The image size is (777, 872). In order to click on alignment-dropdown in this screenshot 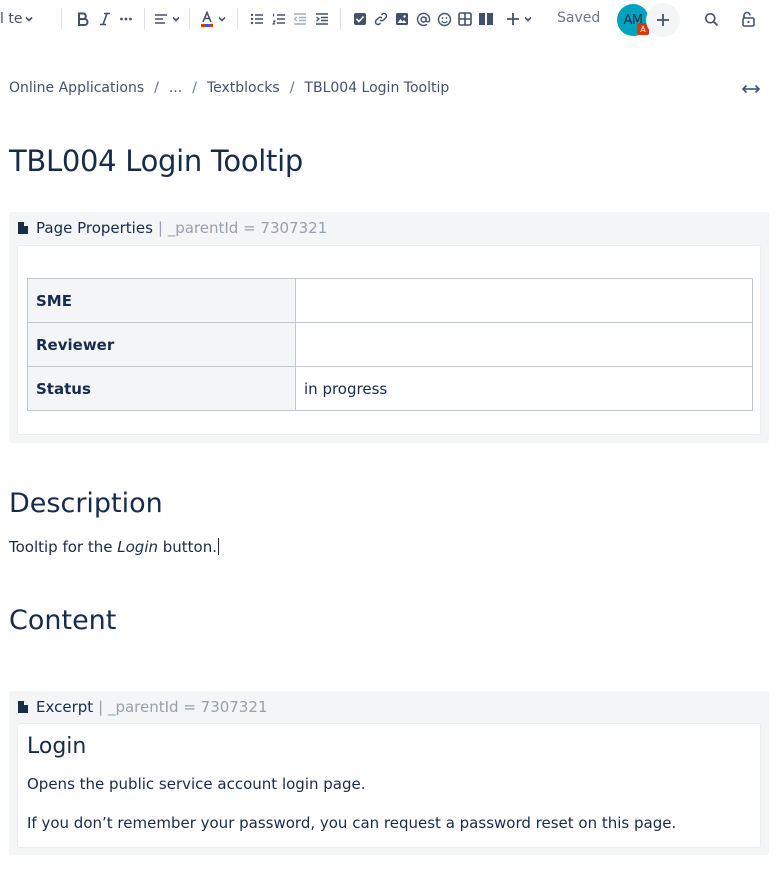, I will do `click(167, 19)`.